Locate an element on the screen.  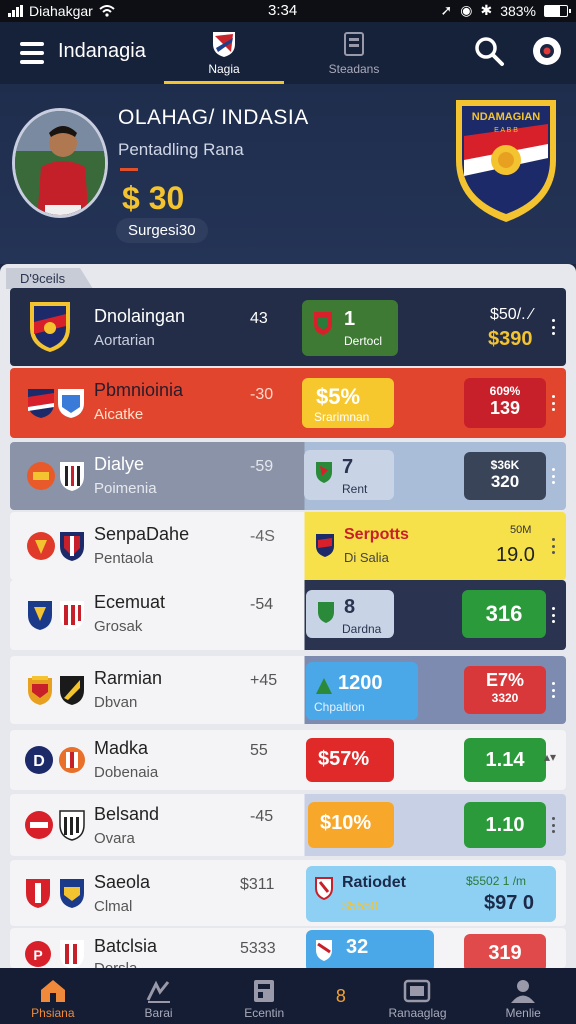
bet-box: 1 Dertocl is located at coordinates (350, 328).